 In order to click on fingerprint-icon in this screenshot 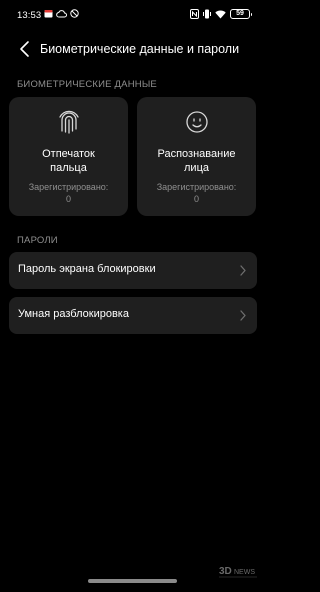, I will do `click(68, 122)`.